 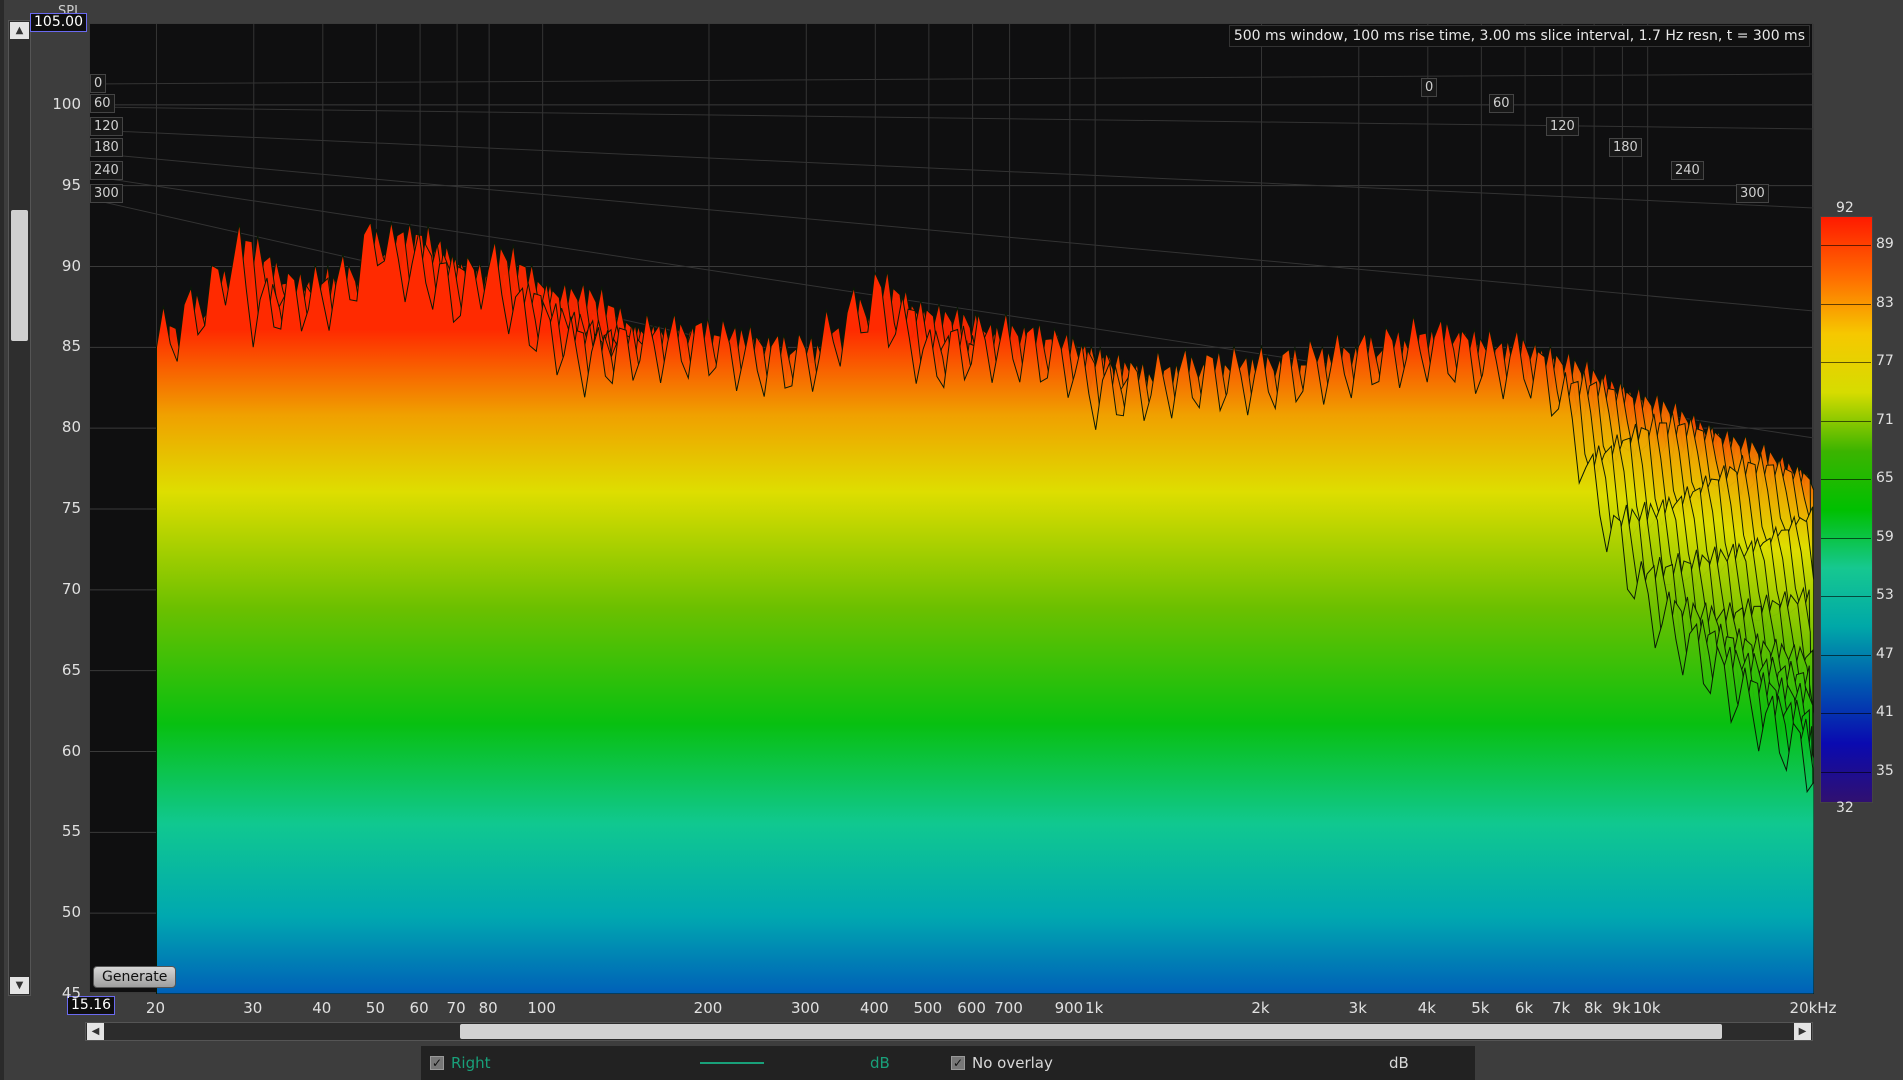 What do you see at coordinates (1813, 1008) in the screenshot?
I see `x-tick-label: 20kHz` at bounding box center [1813, 1008].